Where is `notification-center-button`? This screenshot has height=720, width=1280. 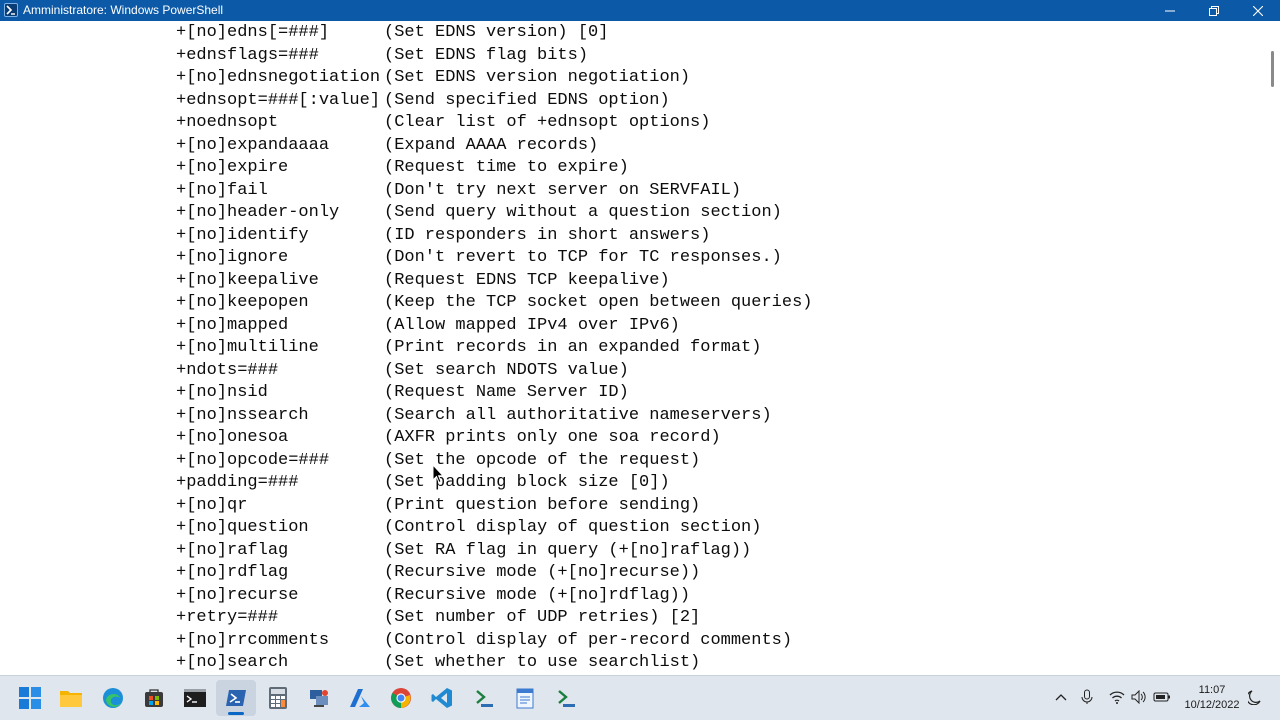
notification-center-button is located at coordinates (1255, 697).